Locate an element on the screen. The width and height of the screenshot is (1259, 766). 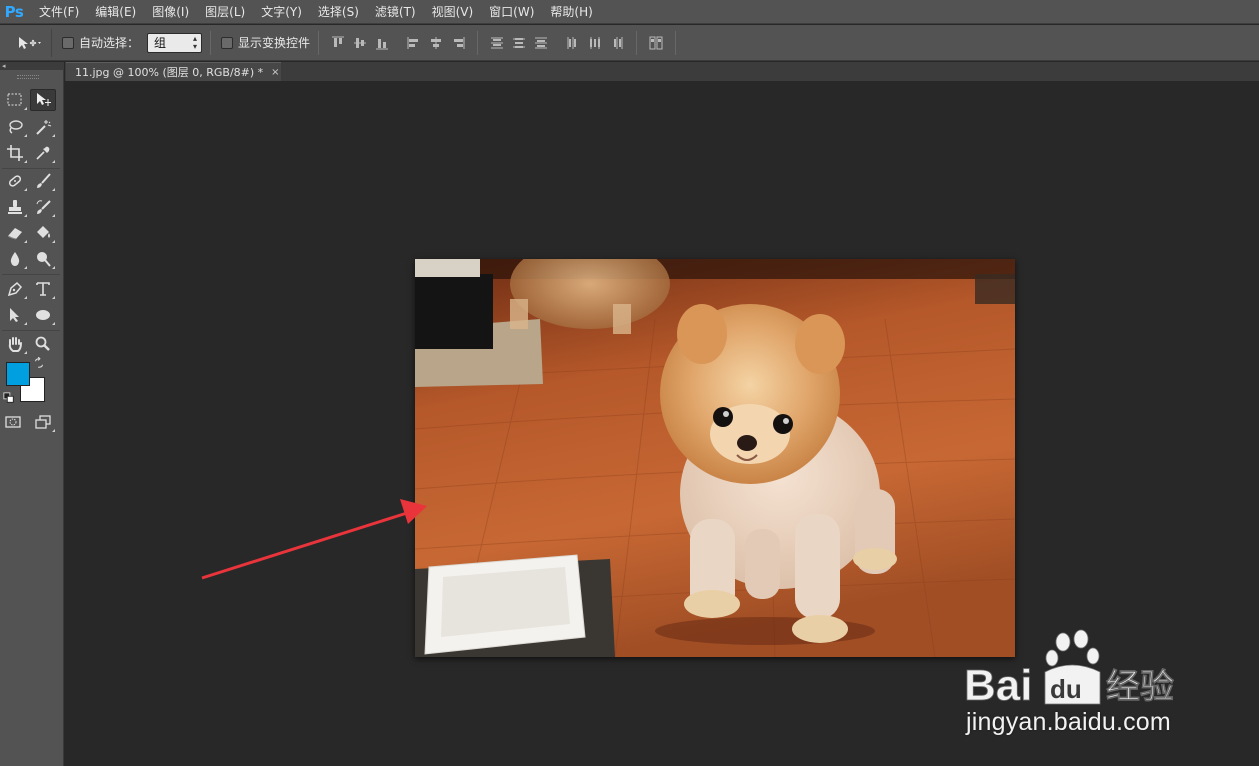
distribute-left-icon is located at coordinates (572, 42).